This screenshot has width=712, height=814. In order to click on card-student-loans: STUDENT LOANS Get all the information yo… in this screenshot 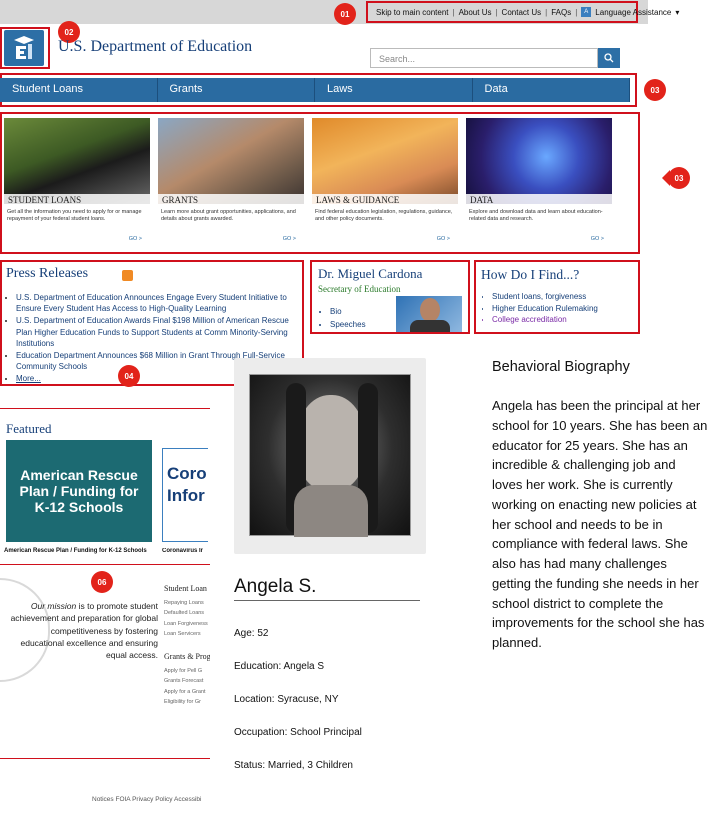, I will do `click(77, 182)`.